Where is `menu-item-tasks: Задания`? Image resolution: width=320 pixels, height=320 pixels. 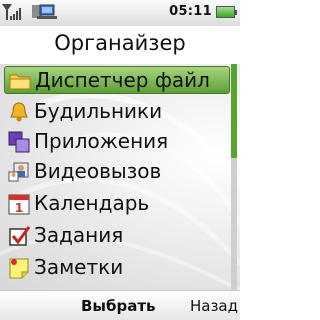
menu-item-tasks: Задания is located at coordinates (117, 236).